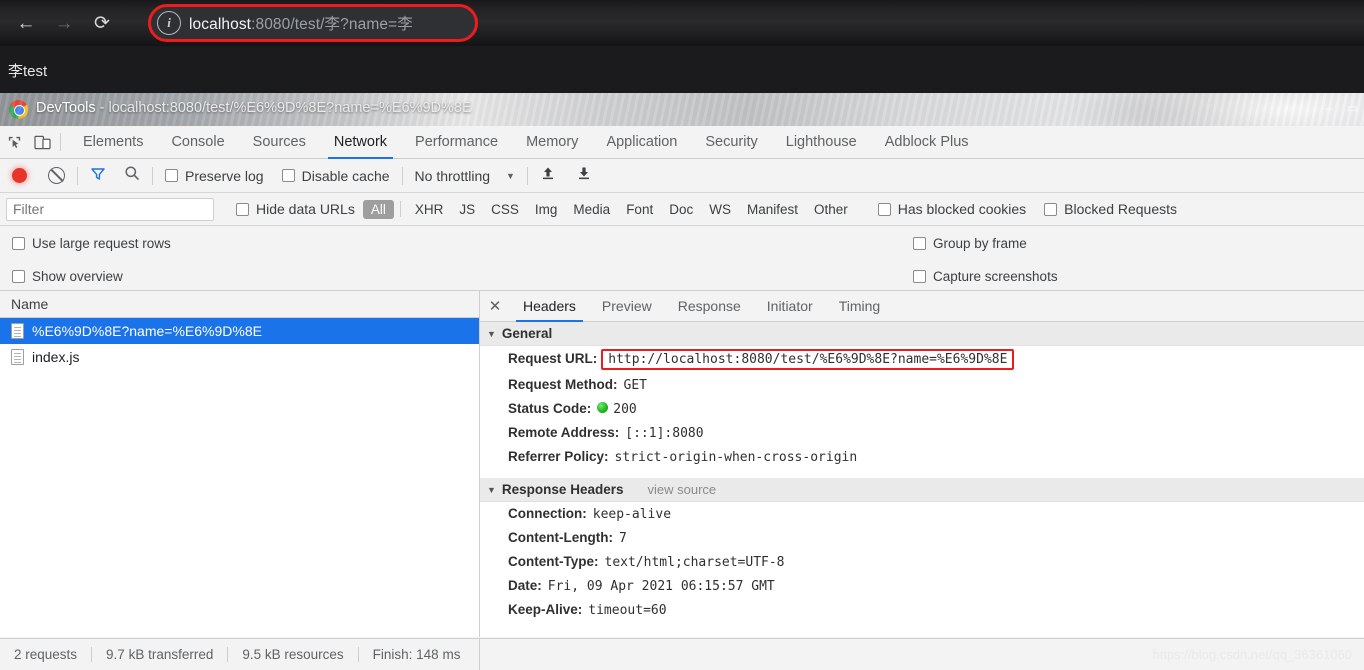  Describe the element at coordinates (17, 331) in the screenshot. I see `document-icon` at that location.